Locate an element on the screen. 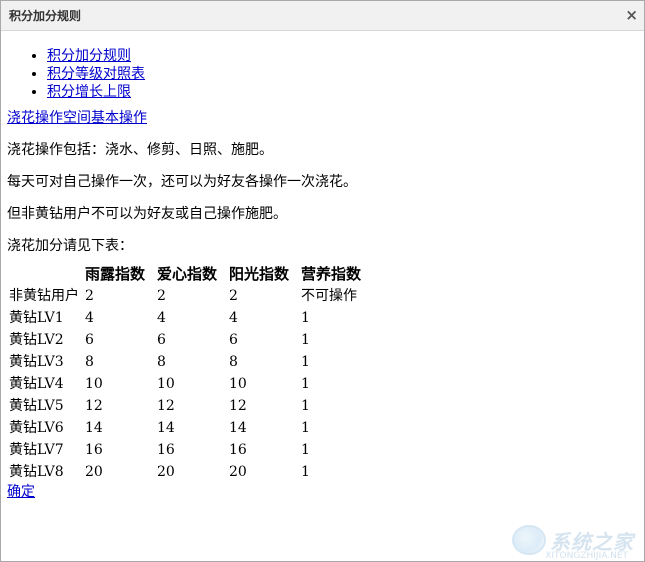 This screenshot has width=645, height=562. table-header-cell: 阳光指数 is located at coordinates (259, 274).